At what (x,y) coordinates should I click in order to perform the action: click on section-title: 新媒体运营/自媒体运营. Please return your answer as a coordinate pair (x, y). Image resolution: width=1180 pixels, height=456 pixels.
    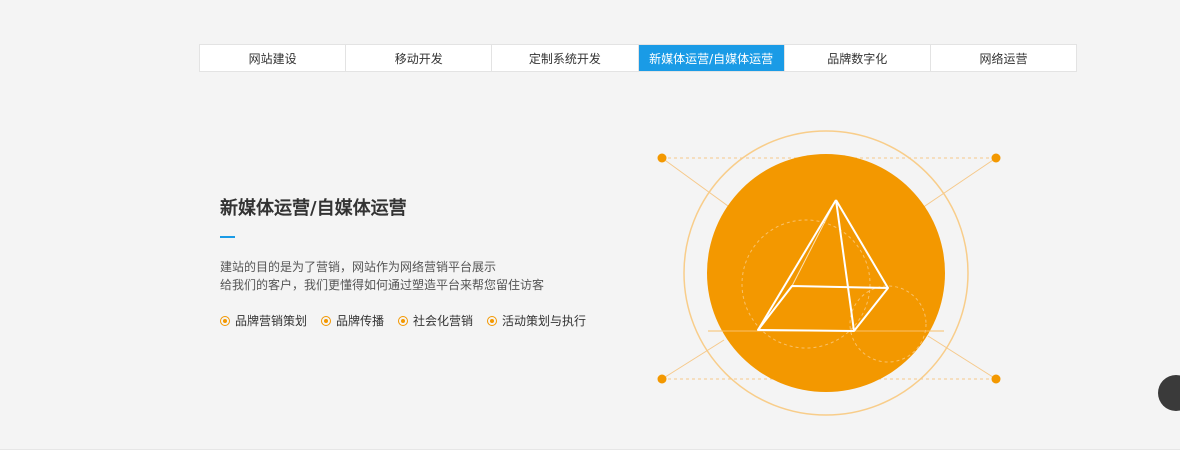
    Looking at the image, I should click on (313, 208).